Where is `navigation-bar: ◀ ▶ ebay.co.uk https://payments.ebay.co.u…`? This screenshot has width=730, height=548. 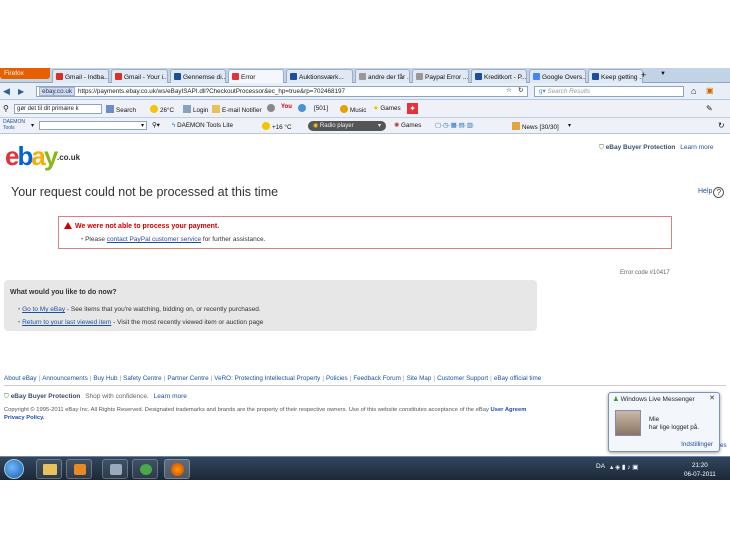 navigation-bar: ◀ ▶ ebay.co.uk https://payments.ebay.co.u… is located at coordinates (365, 91).